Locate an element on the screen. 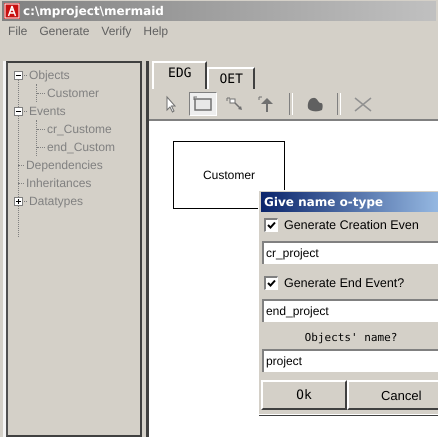 The image size is (438, 437). expand-icon is located at coordinates (18, 201).